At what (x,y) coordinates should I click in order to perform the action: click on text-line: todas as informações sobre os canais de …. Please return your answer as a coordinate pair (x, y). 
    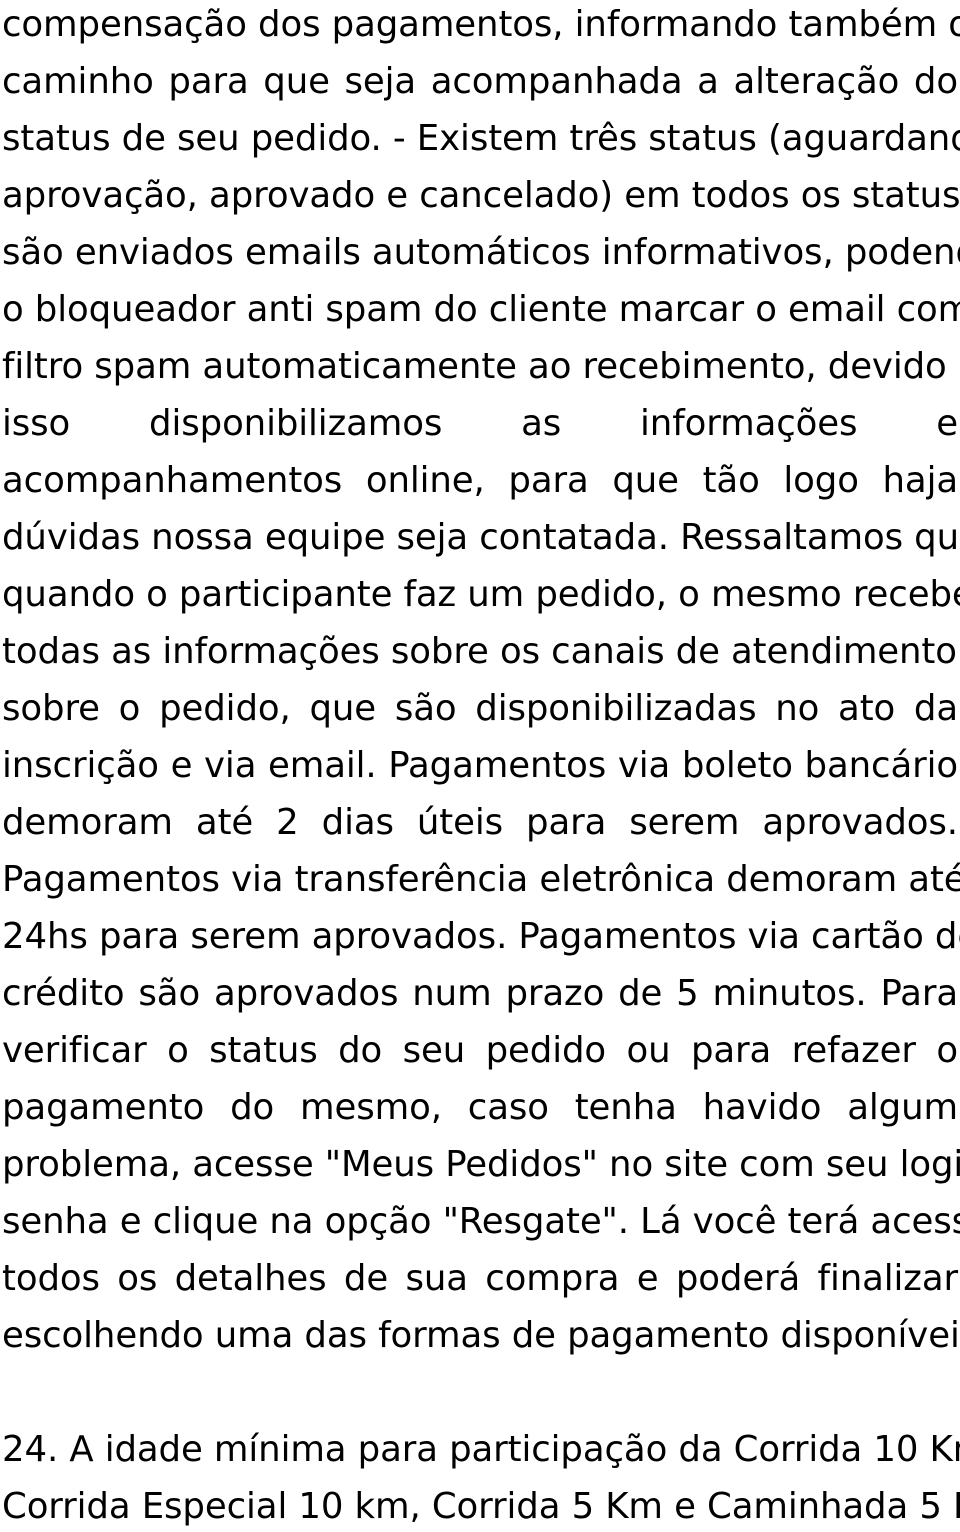
    Looking at the image, I should click on (481, 651).